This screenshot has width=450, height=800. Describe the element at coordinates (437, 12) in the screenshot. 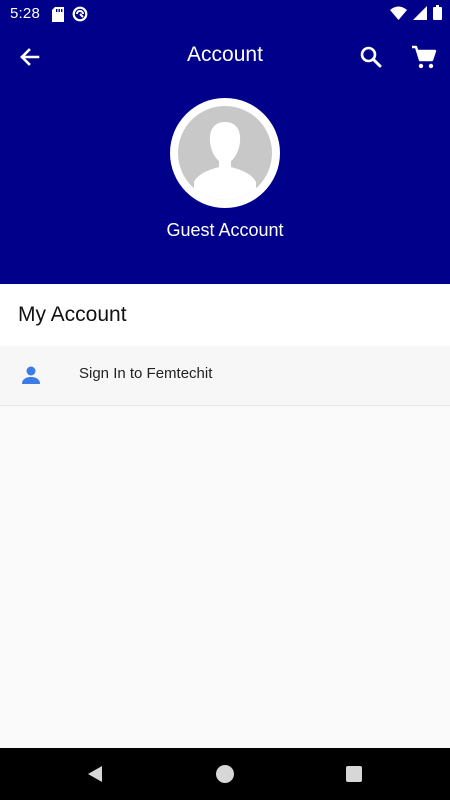

I see `battery-icon` at that location.